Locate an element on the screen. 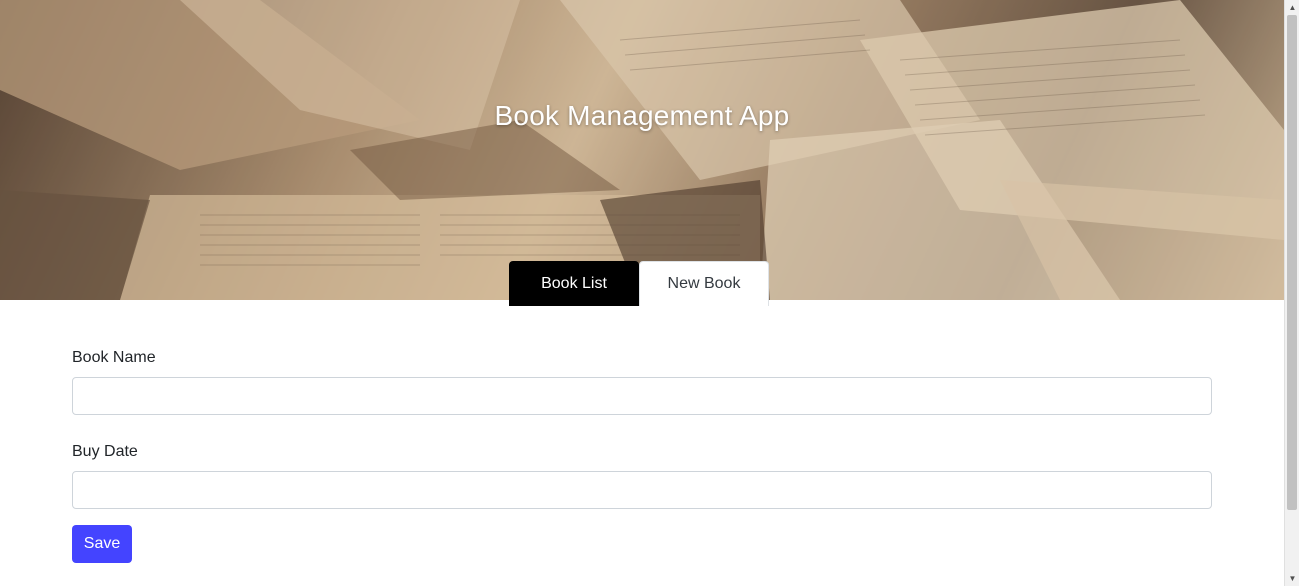 The width and height of the screenshot is (1299, 586). save-button: Save is located at coordinates (102, 544).